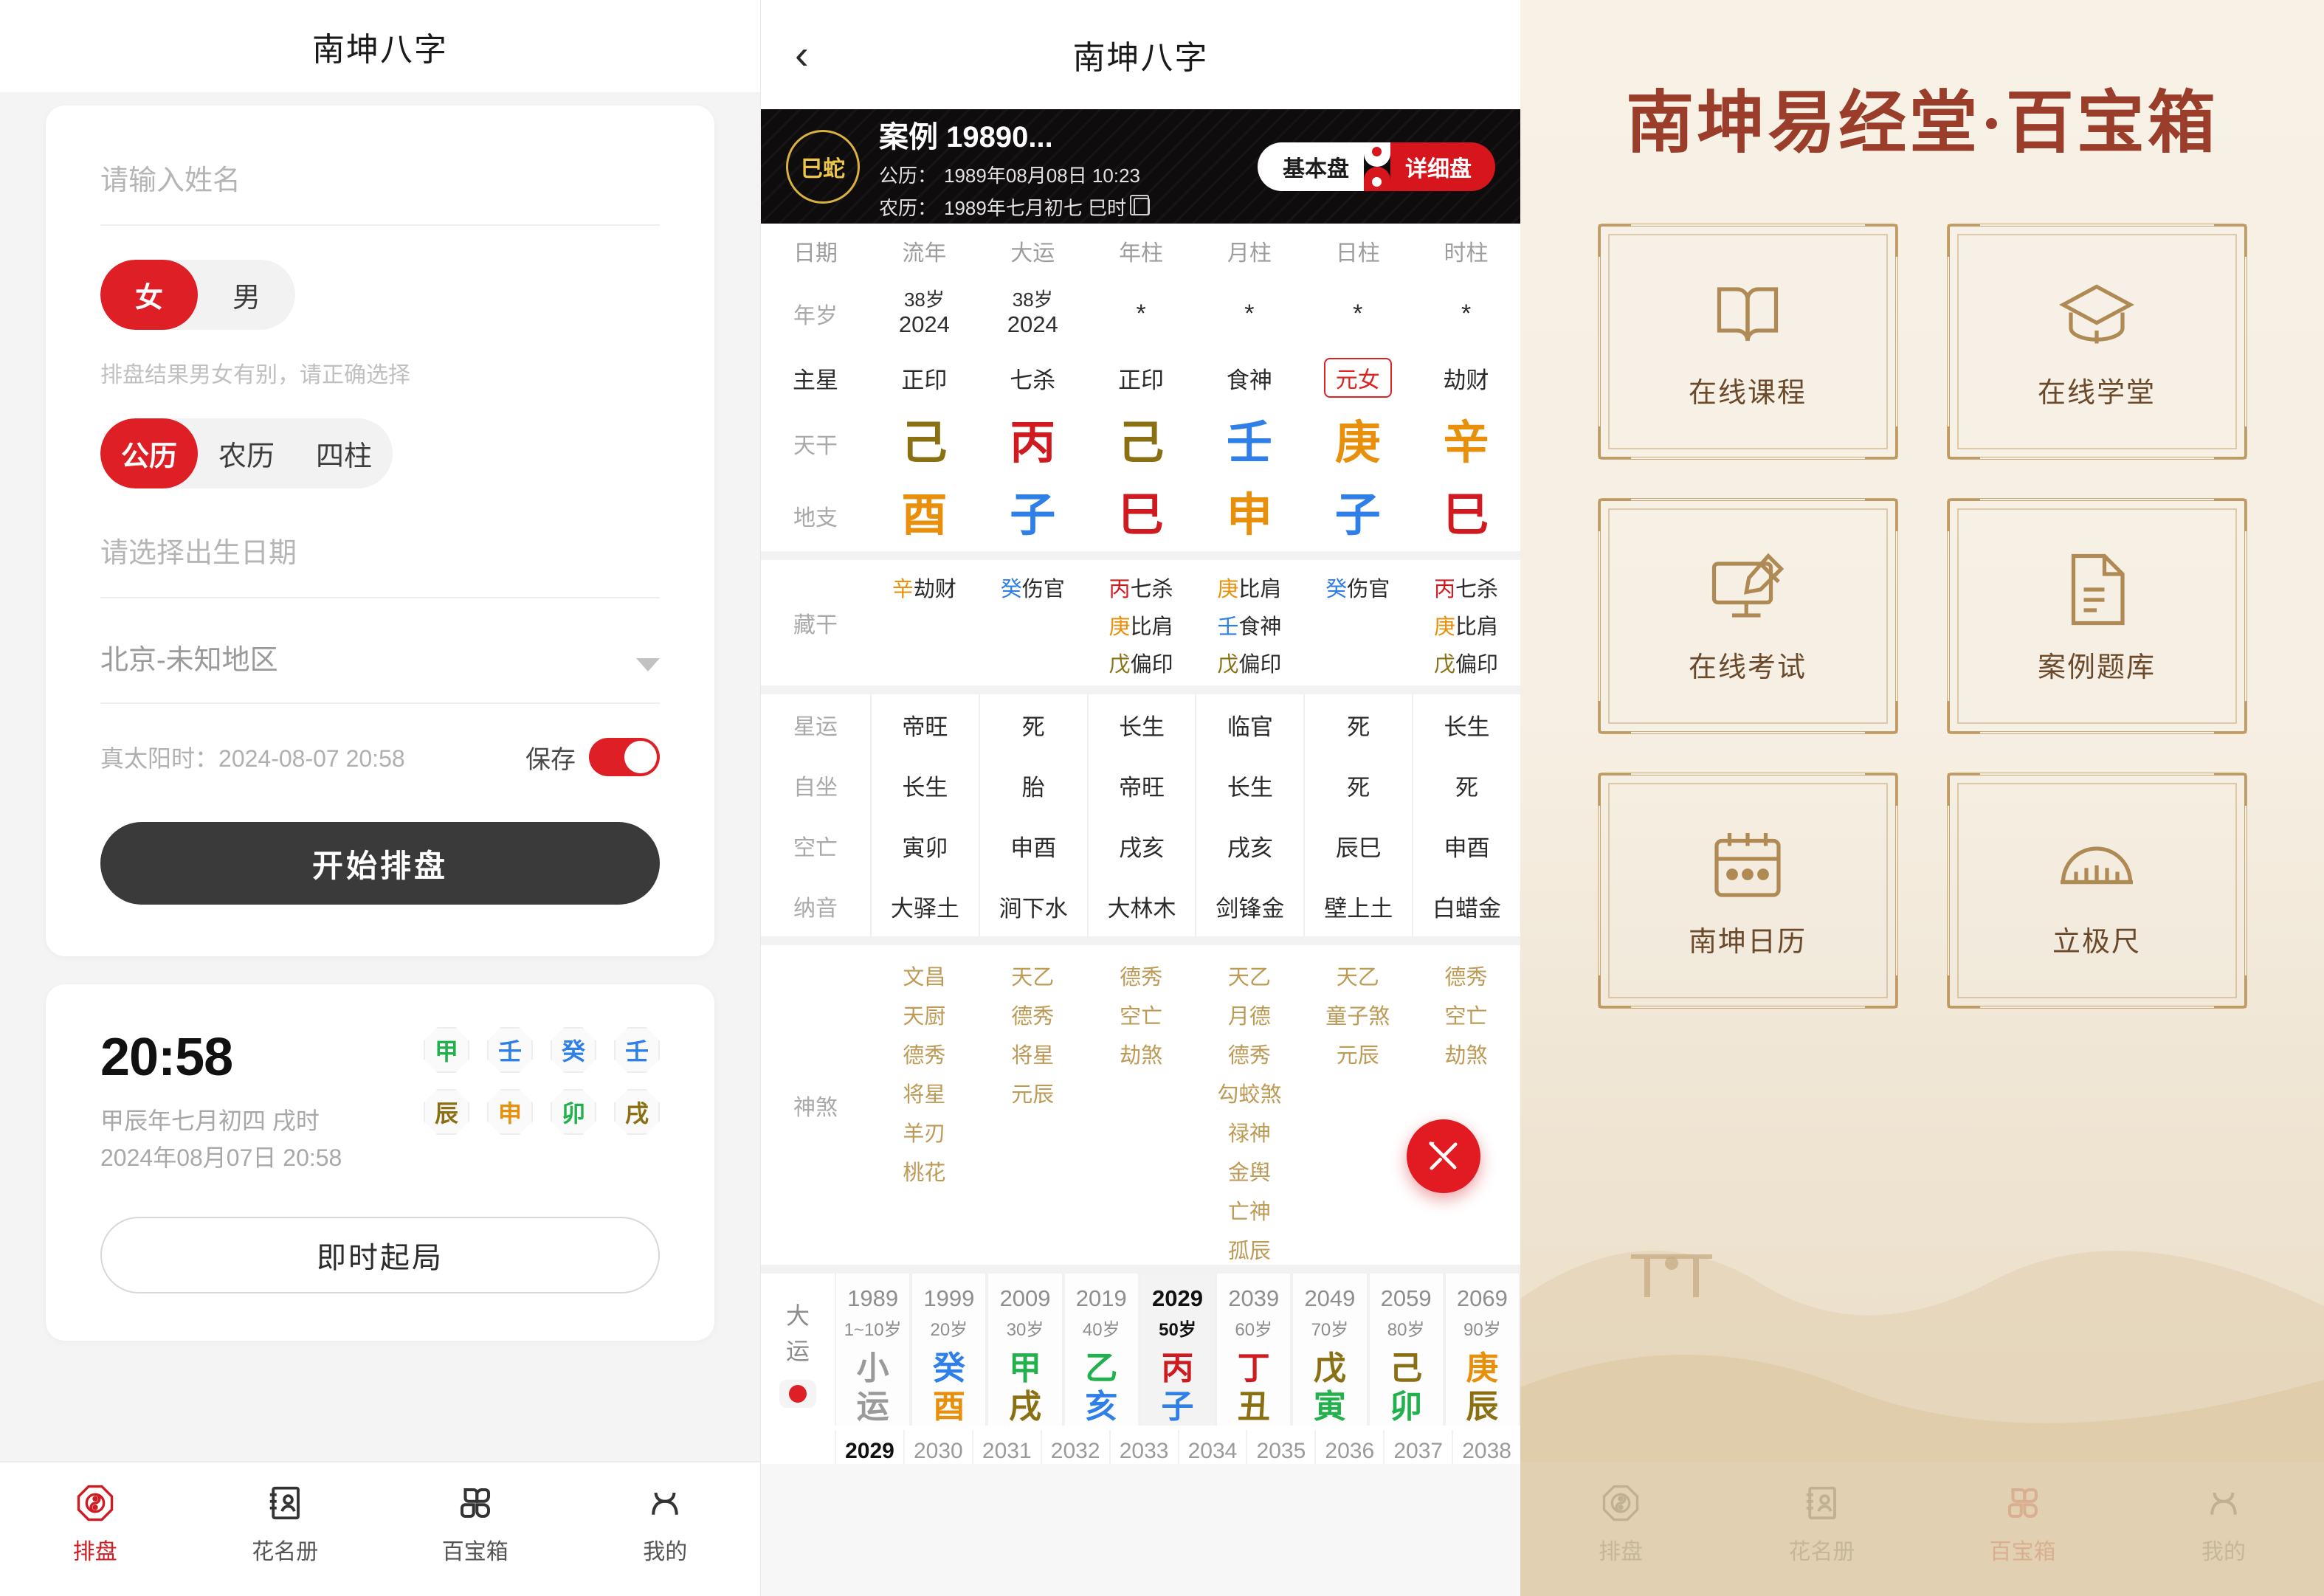 This screenshot has width=2324, height=1596. Describe the element at coordinates (948, 1368) in the screenshot. I see `dayun-stem: 癸` at that location.